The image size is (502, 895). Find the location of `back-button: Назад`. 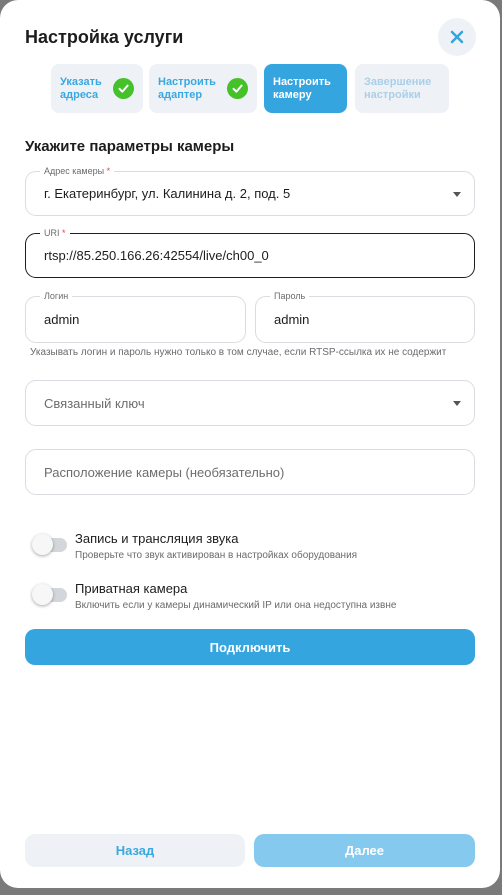

back-button: Назад is located at coordinates (135, 850).